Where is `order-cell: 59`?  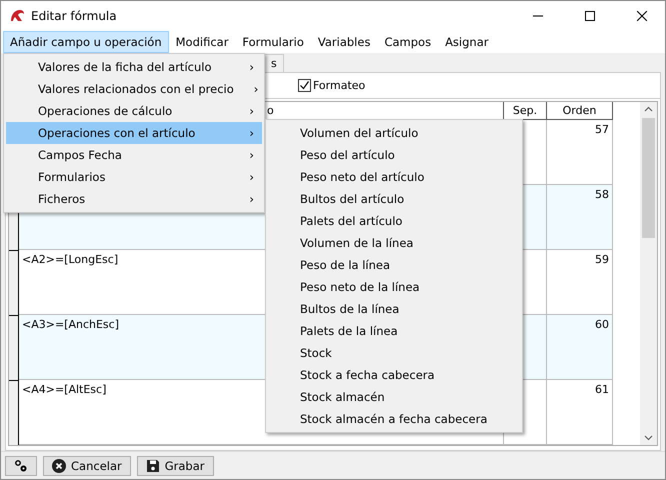
order-cell: 59 is located at coordinates (580, 283).